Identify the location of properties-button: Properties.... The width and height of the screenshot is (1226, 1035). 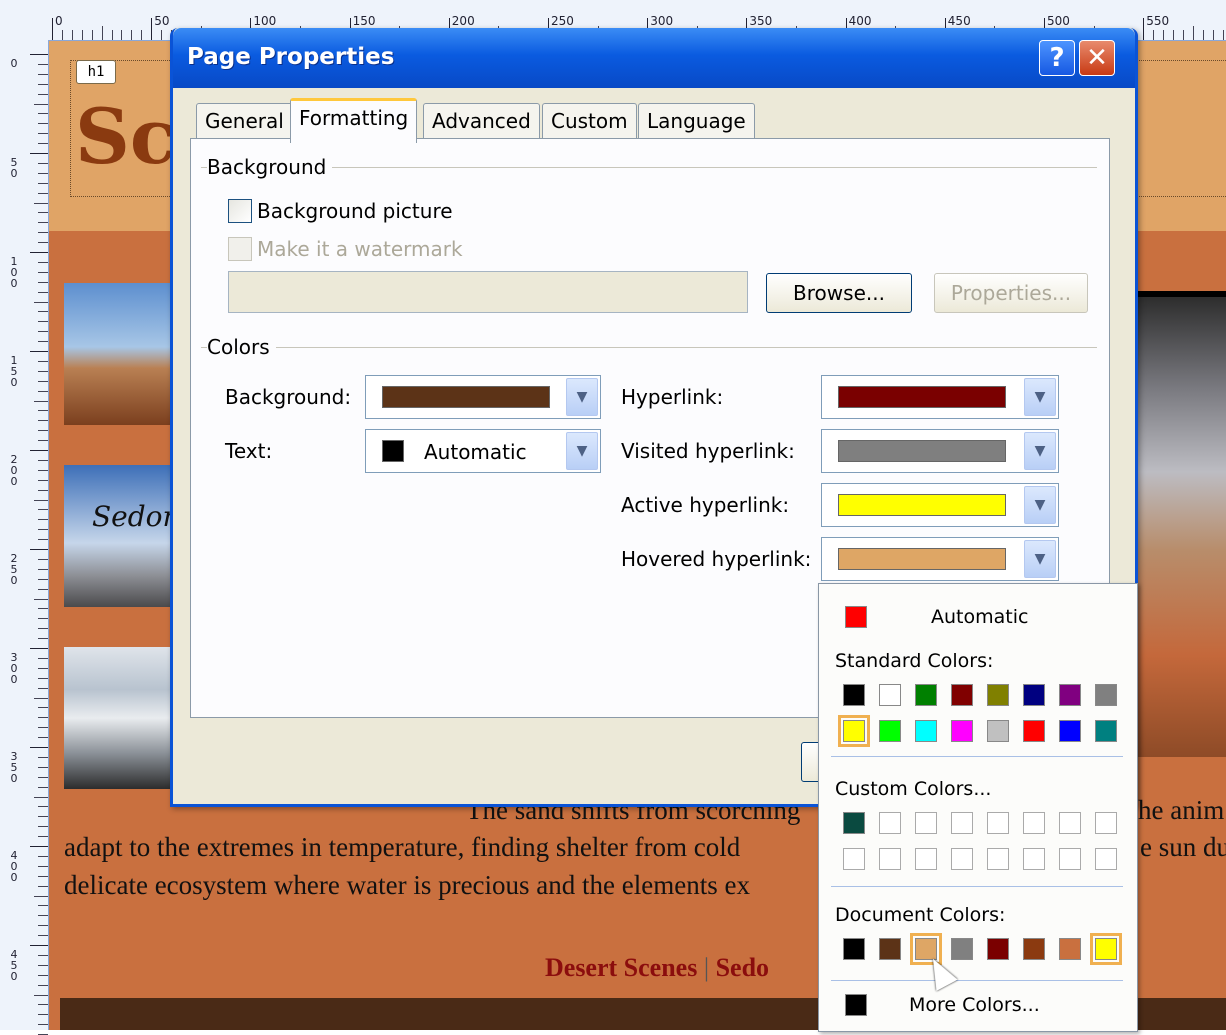
(1011, 293).